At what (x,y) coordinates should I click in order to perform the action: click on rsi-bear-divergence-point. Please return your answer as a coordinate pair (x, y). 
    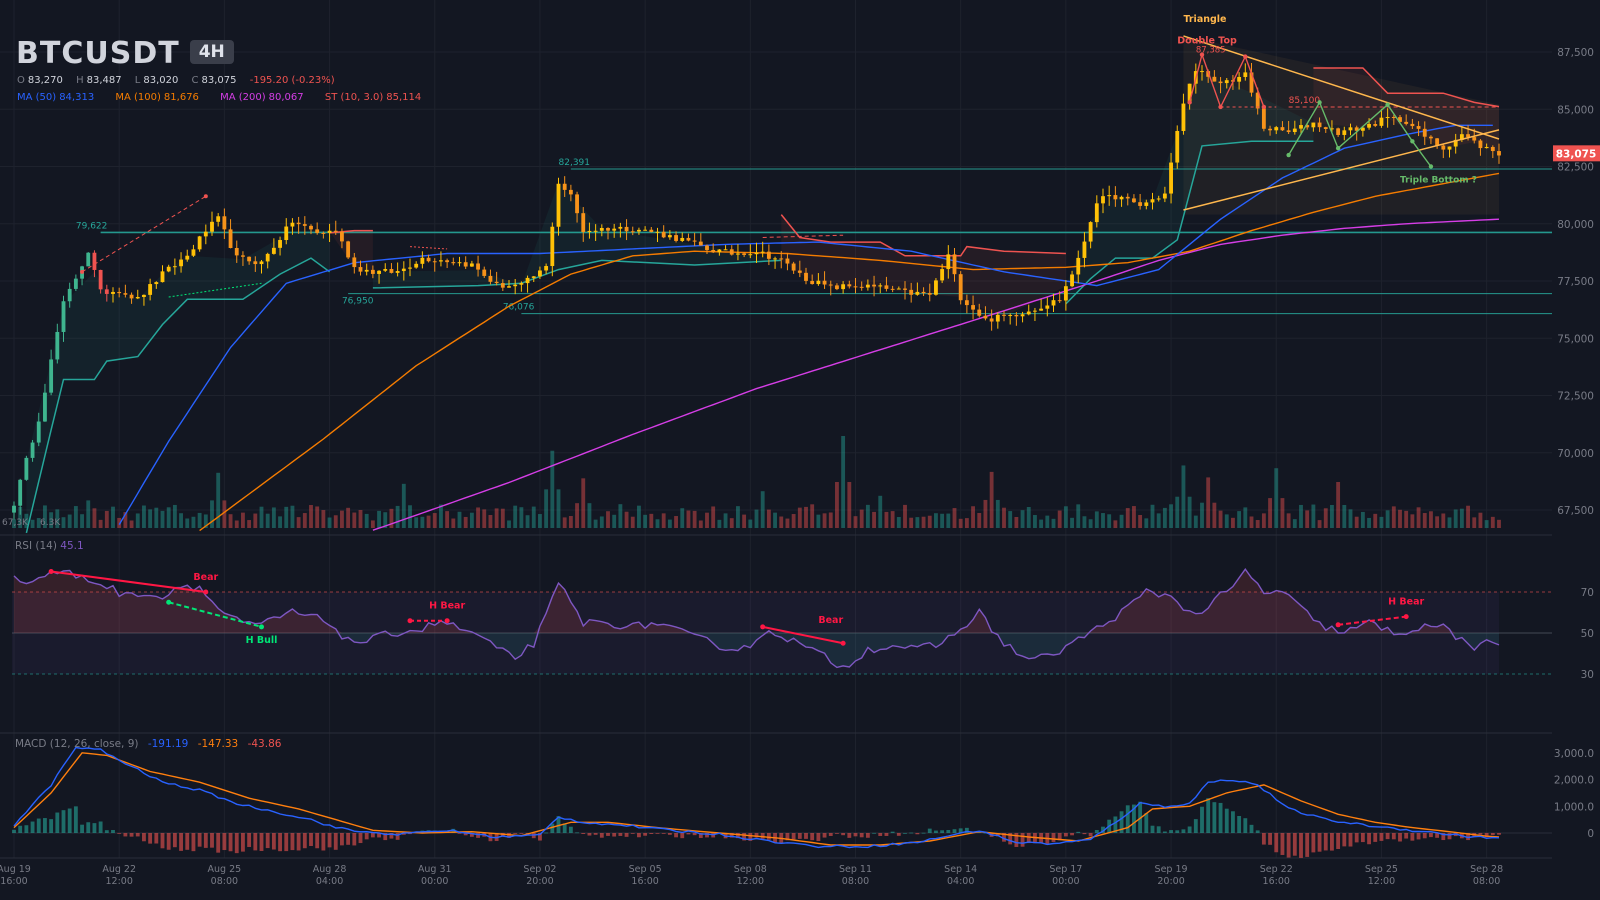
    Looking at the image, I should click on (843, 643).